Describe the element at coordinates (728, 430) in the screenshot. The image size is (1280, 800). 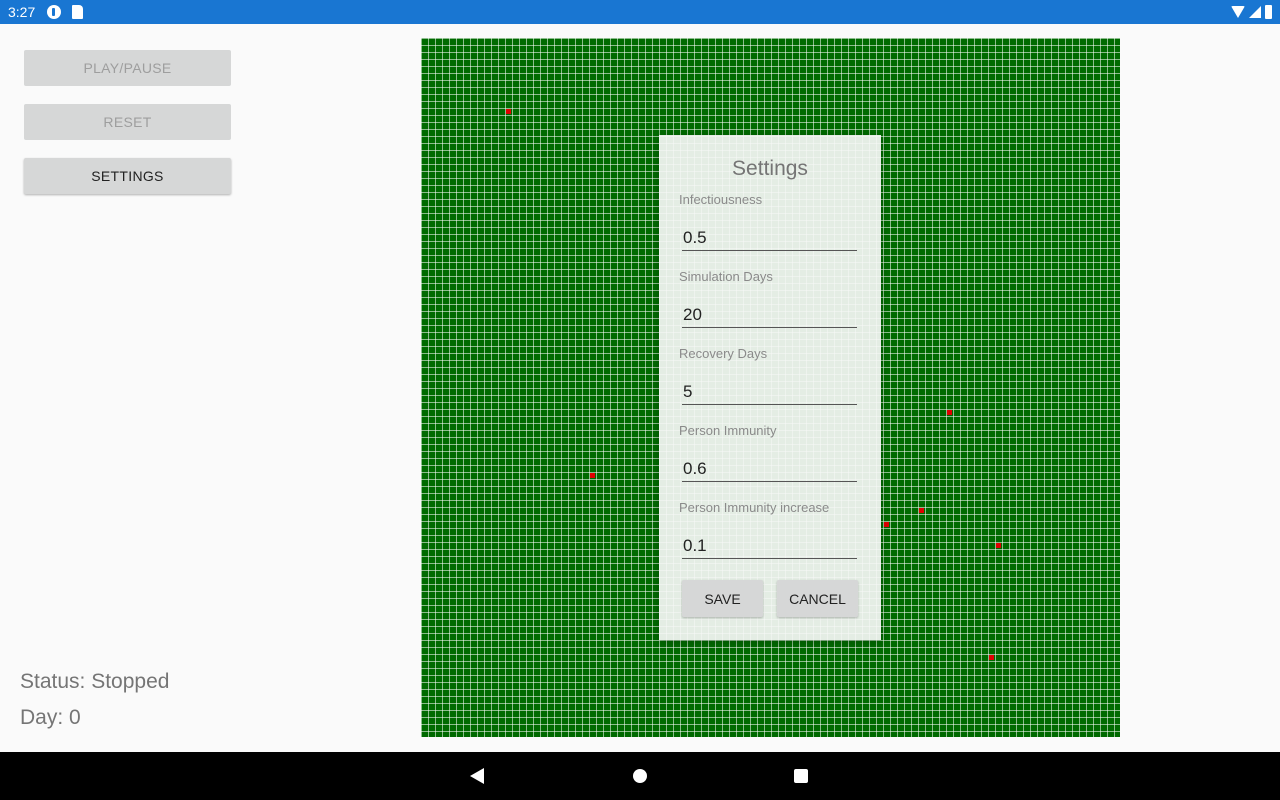
I see `person-immunity-label: Person Immunity` at that location.